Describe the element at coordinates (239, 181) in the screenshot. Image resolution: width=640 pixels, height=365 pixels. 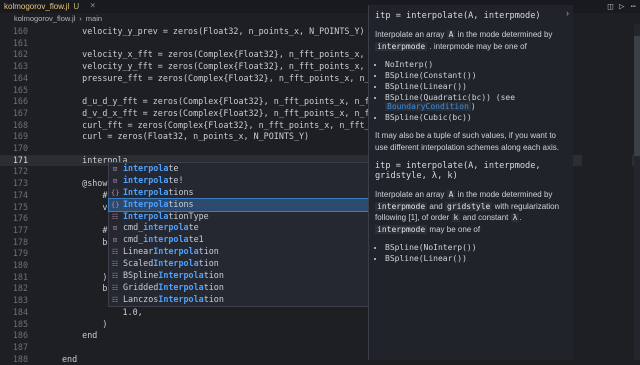
I see `autocomplete-item: ⊡ interpolate!` at that location.